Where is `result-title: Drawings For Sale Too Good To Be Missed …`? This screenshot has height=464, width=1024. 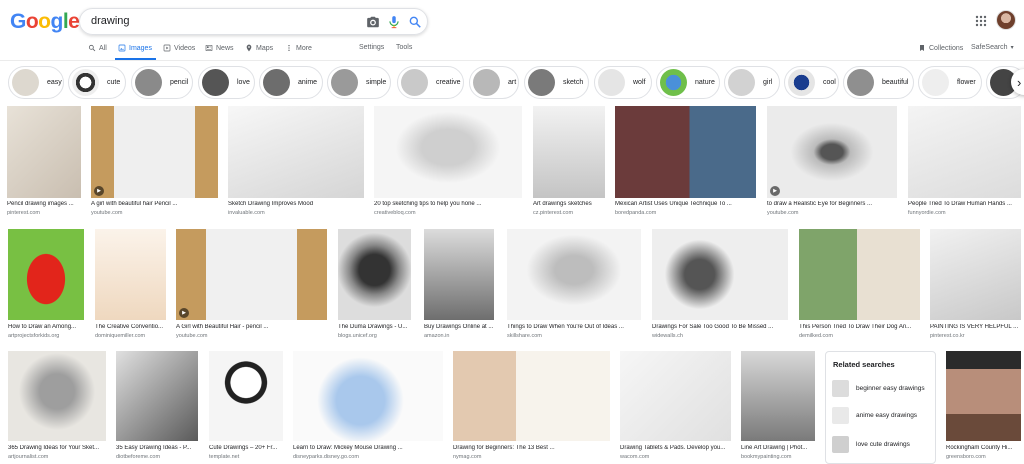 result-title: Drawings For Sale Too Good To Be Missed … is located at coordinates (720, 327).